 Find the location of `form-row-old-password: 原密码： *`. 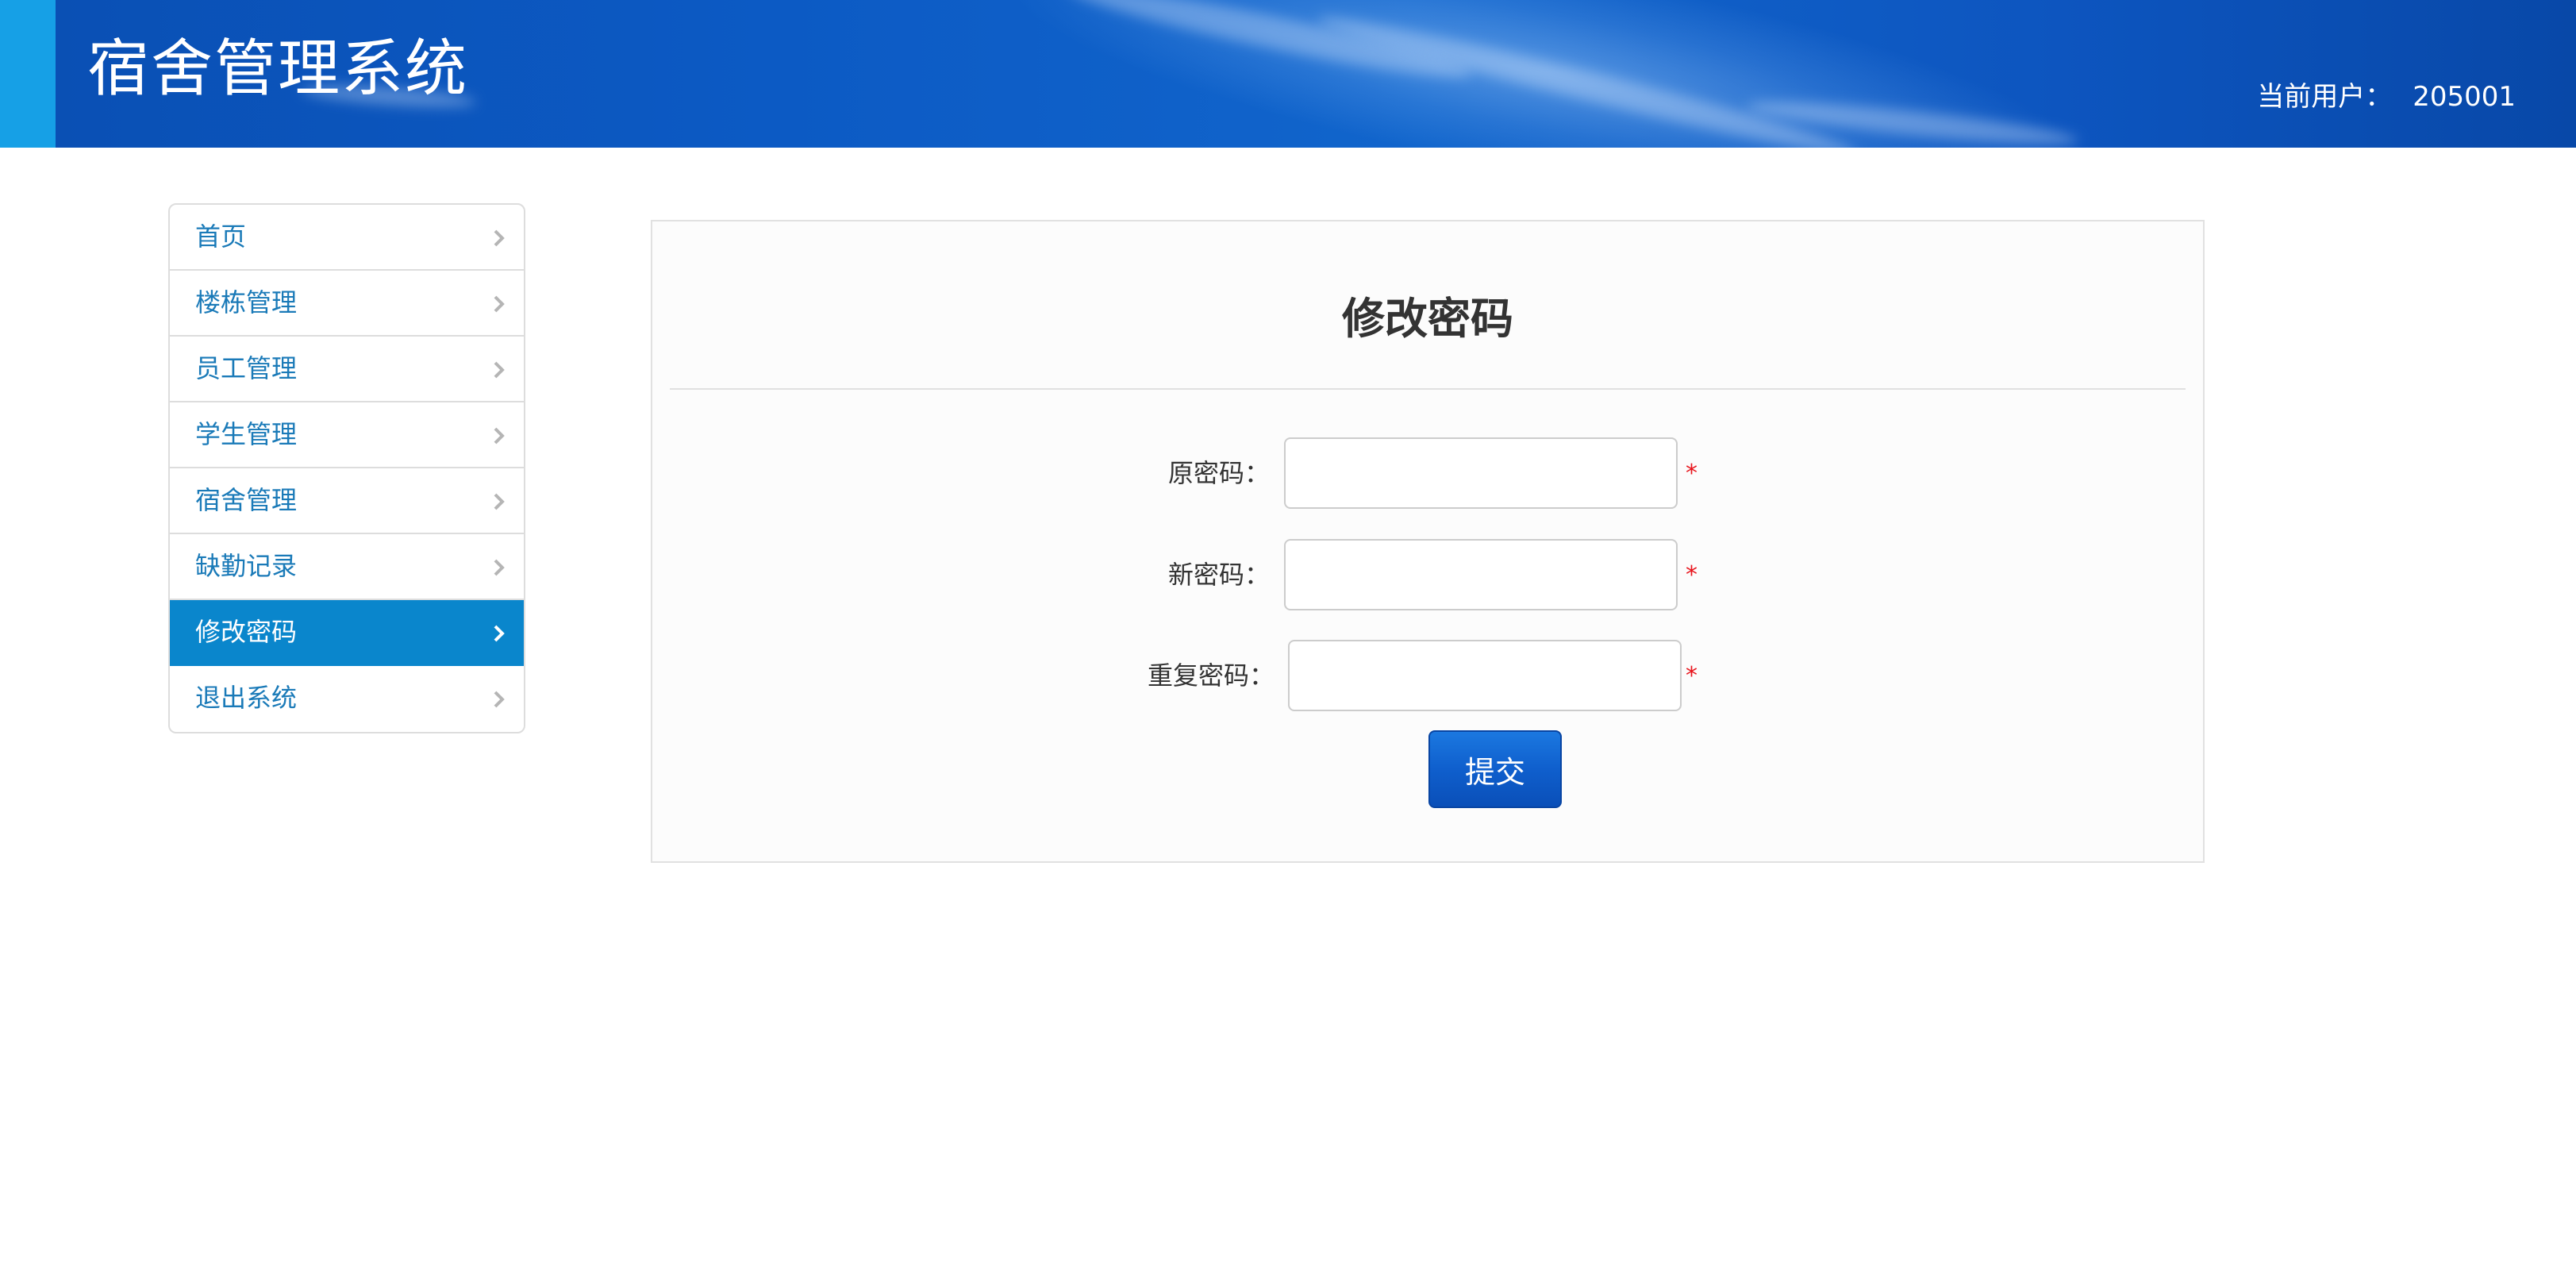

form-row-old-password: 原密码： * is located at coordinates (1427, 473).